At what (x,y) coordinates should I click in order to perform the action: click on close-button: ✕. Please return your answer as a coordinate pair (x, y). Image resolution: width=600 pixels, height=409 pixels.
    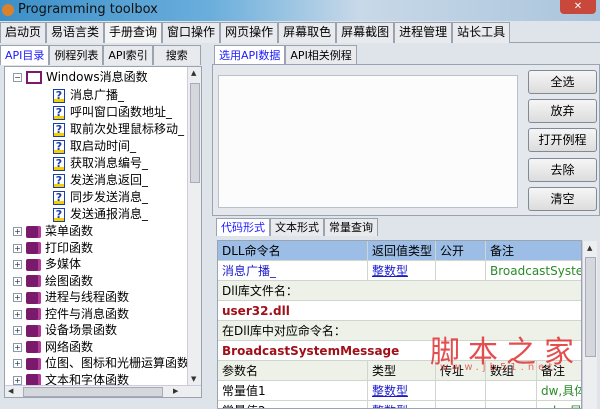
    Looking at the image, I should click on (578, 7).